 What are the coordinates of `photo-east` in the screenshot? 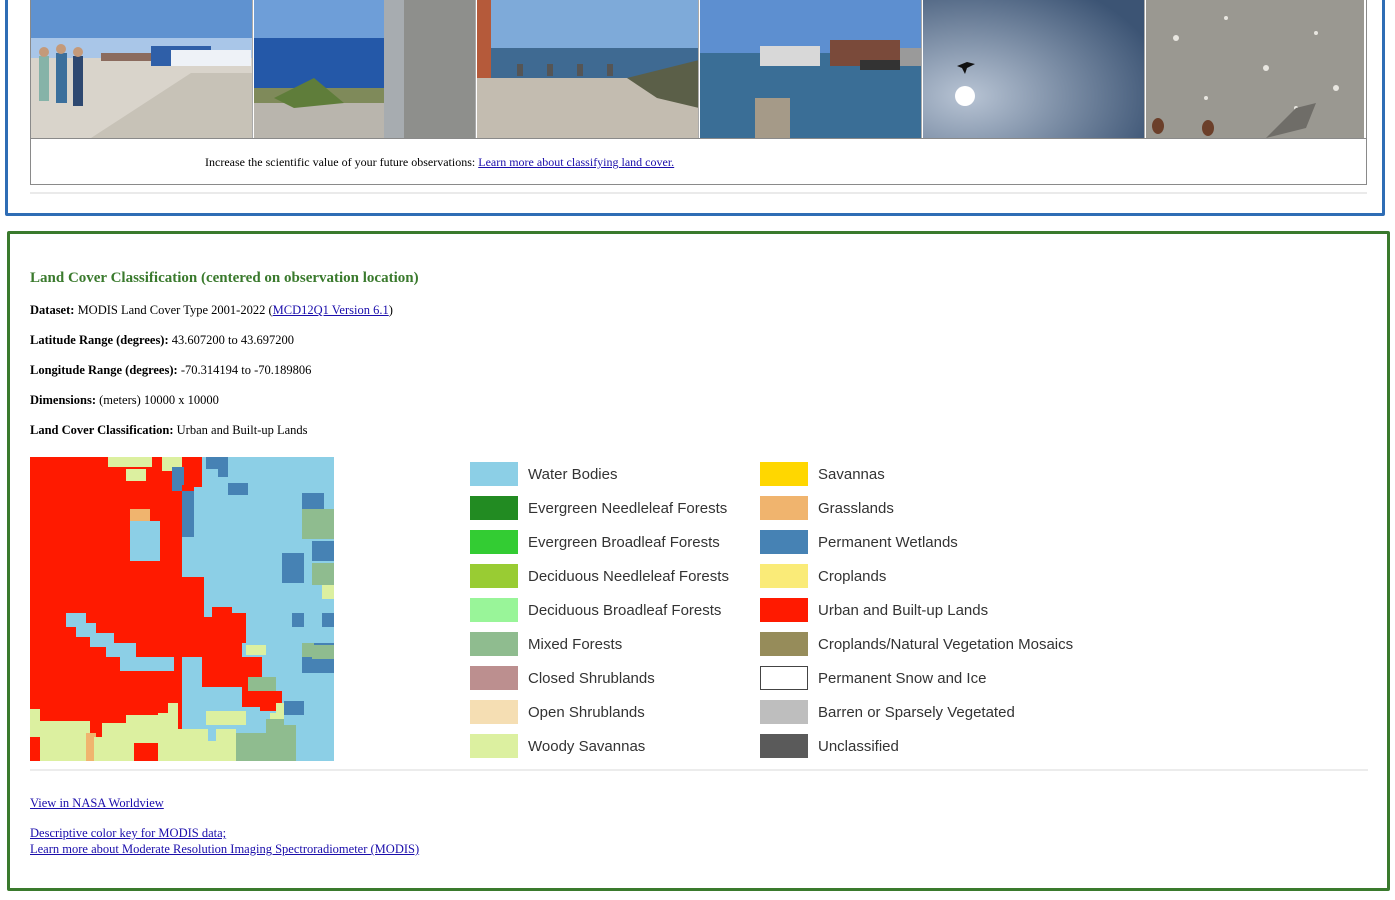 It's located at (365, 69).